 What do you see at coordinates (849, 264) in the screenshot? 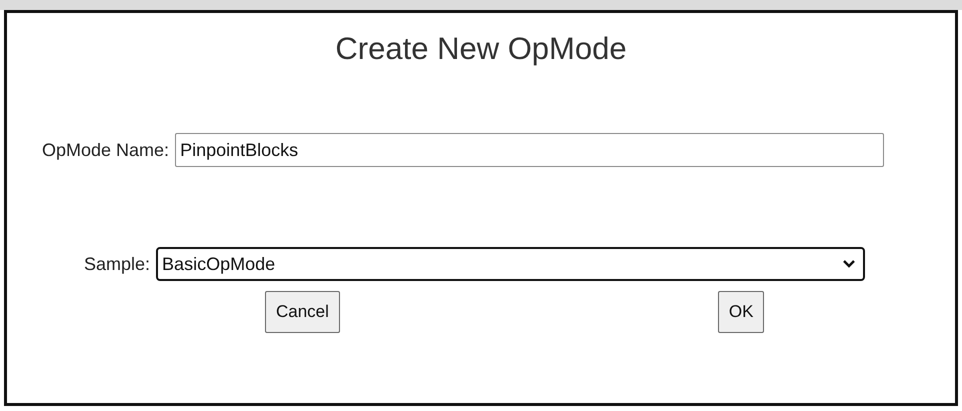
I see `chevron-icon` at bounding box center [849, 264].